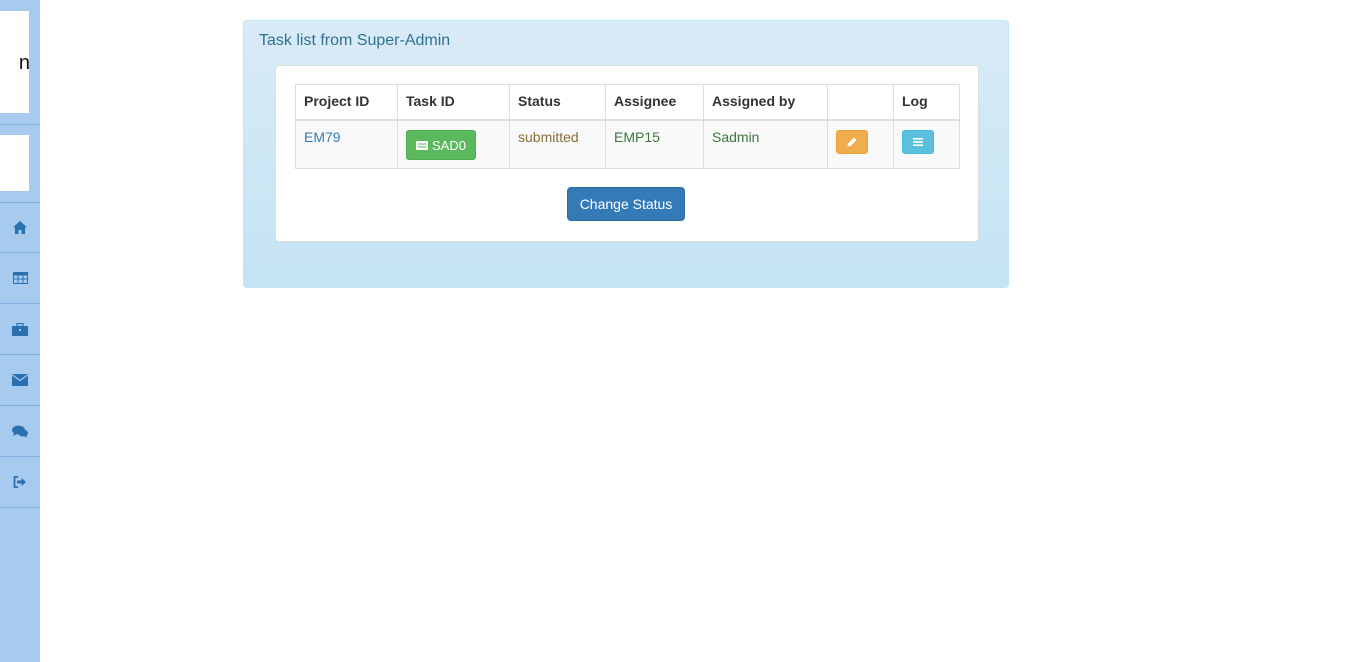  Describe the element at coordinates (14, 62) in the screenshot. I see `logo: n` at that location.